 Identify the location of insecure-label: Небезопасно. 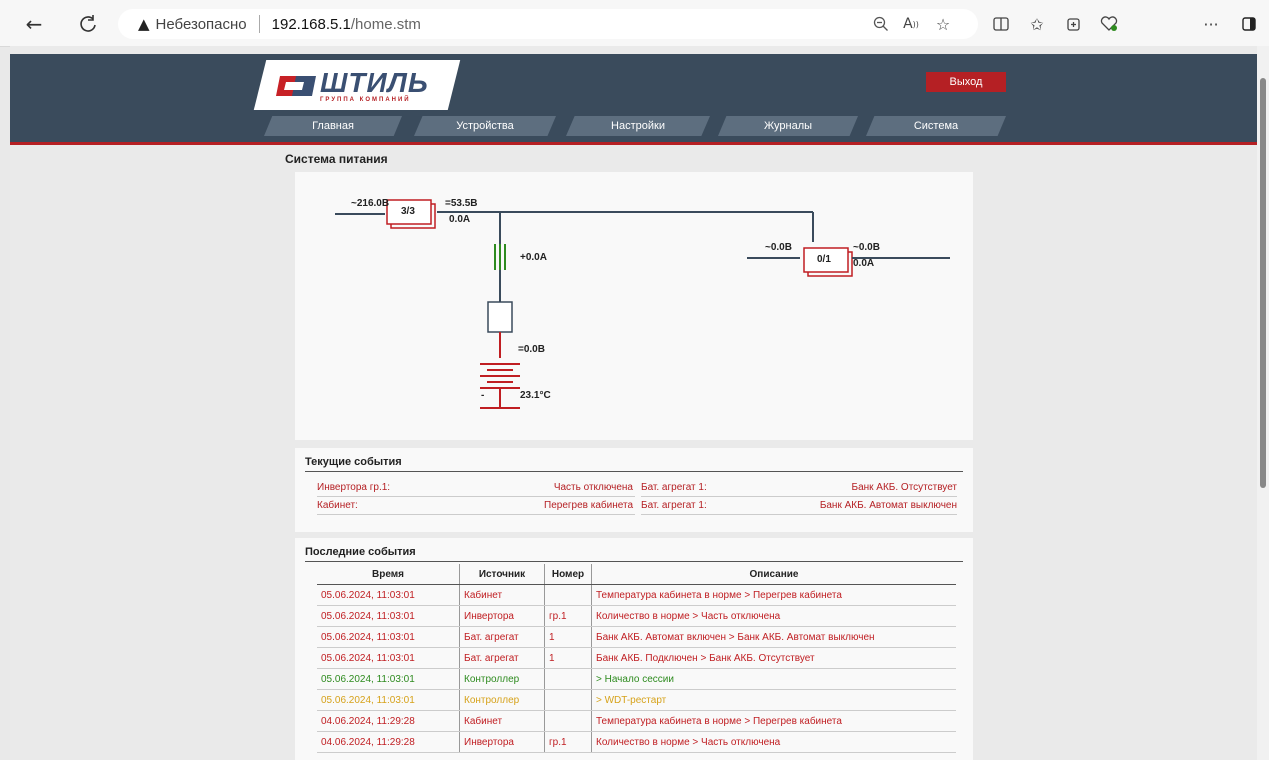
(201, 24).